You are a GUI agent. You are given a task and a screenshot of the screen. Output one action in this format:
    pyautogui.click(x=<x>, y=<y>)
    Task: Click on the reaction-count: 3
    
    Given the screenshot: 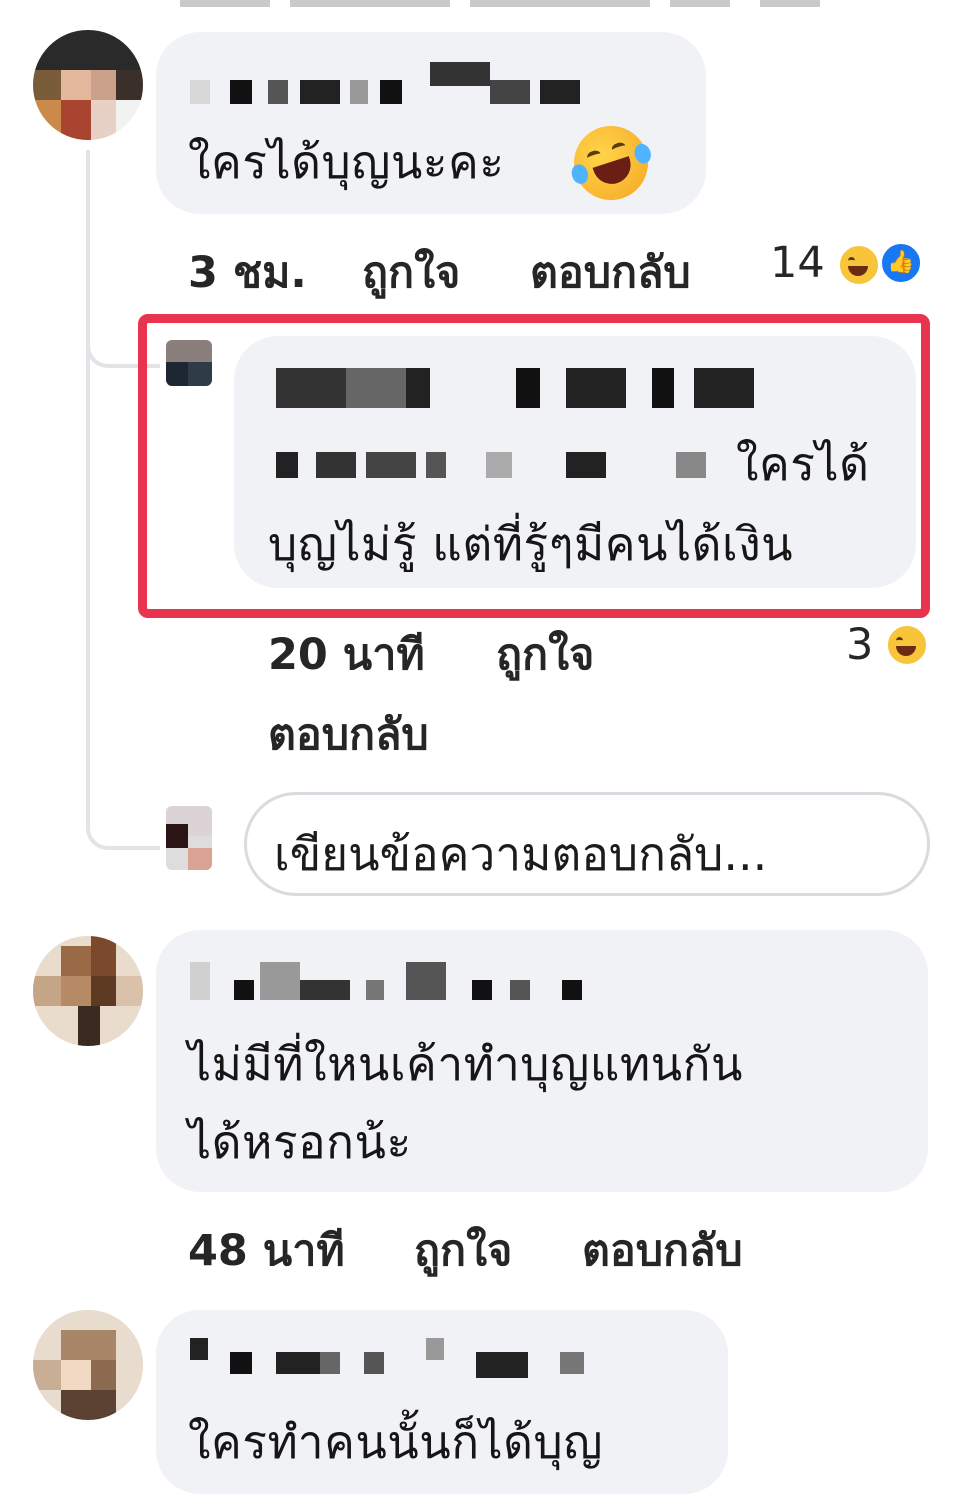 What is the action you would take?
    pyautogui.click(x=859, y=645)
    